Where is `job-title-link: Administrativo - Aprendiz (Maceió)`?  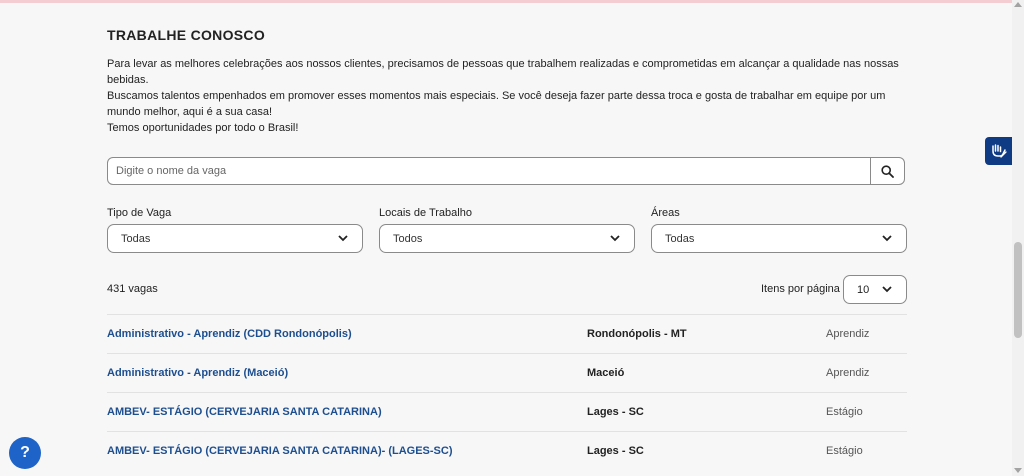 job-title-link: Administrativo - Aprendiz (Maceió) is located at coordinates (197, 373).